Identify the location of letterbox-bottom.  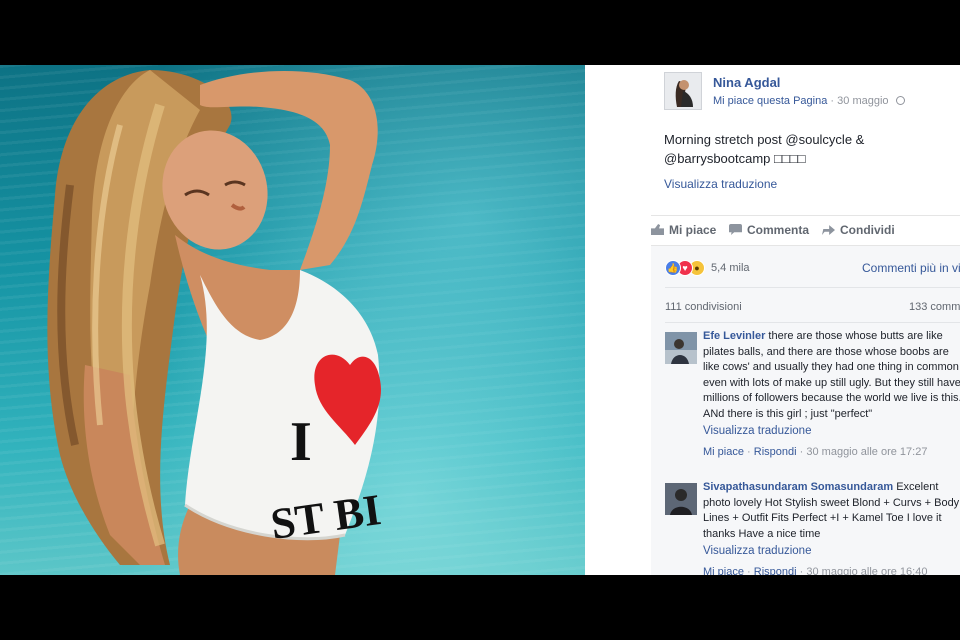
(480, 607).